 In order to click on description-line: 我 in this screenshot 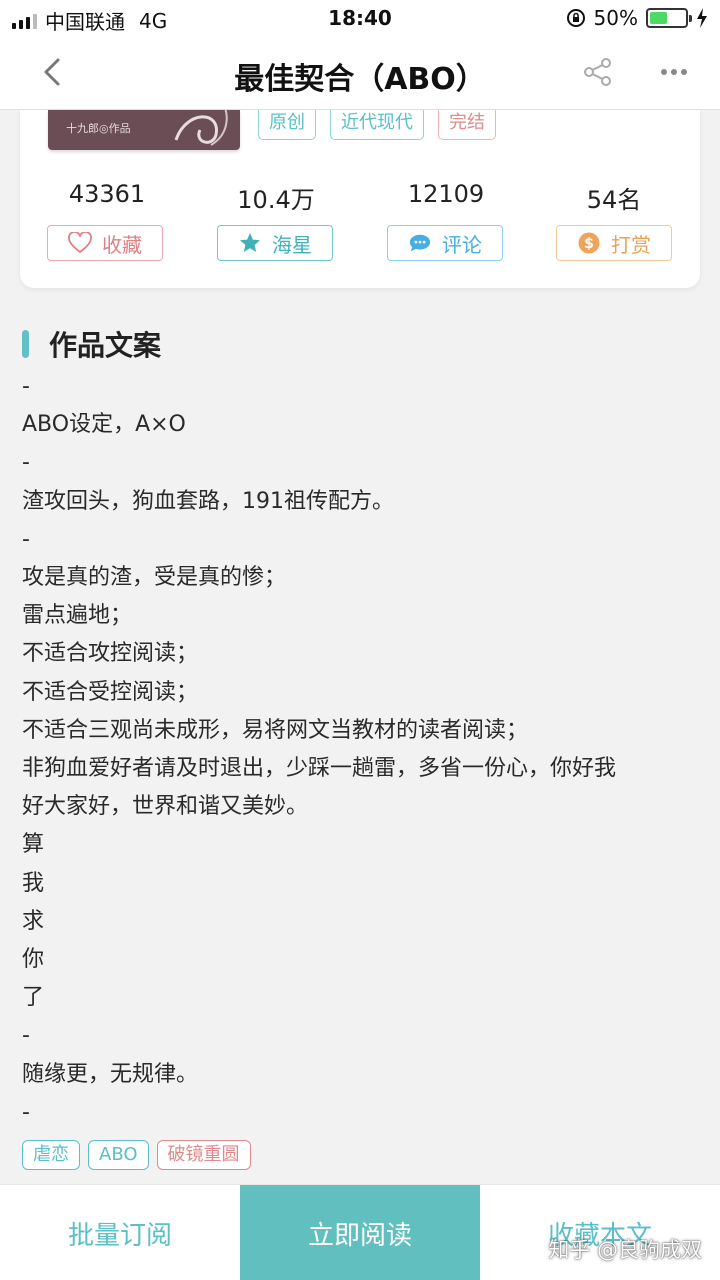, I will do `click(33, 883)`.